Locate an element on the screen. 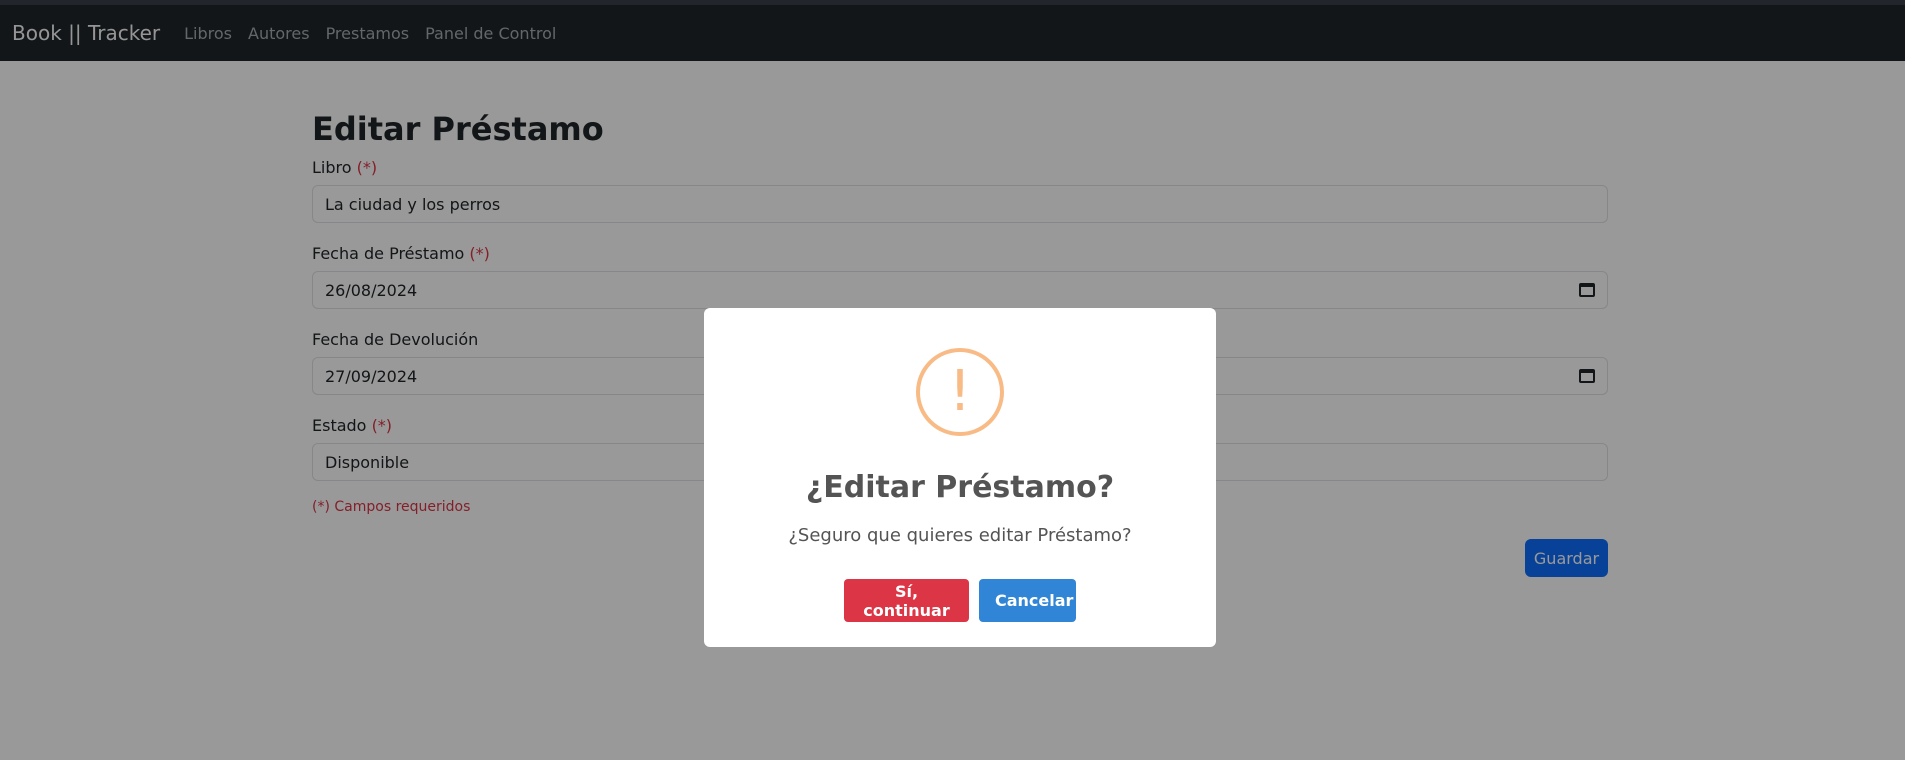  dialog-message: ¿Seguro que quieres editar Préstamo? is located at coordinates (960, 535).